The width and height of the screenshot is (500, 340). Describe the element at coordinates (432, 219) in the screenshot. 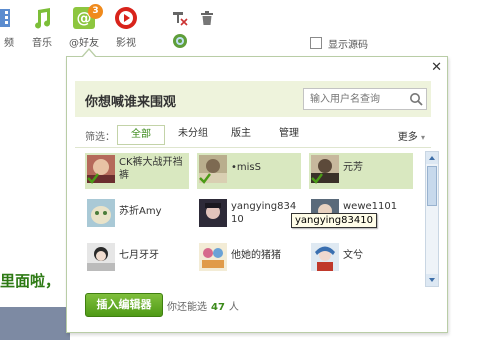

I see `friend-list-scrollbar` at that location.